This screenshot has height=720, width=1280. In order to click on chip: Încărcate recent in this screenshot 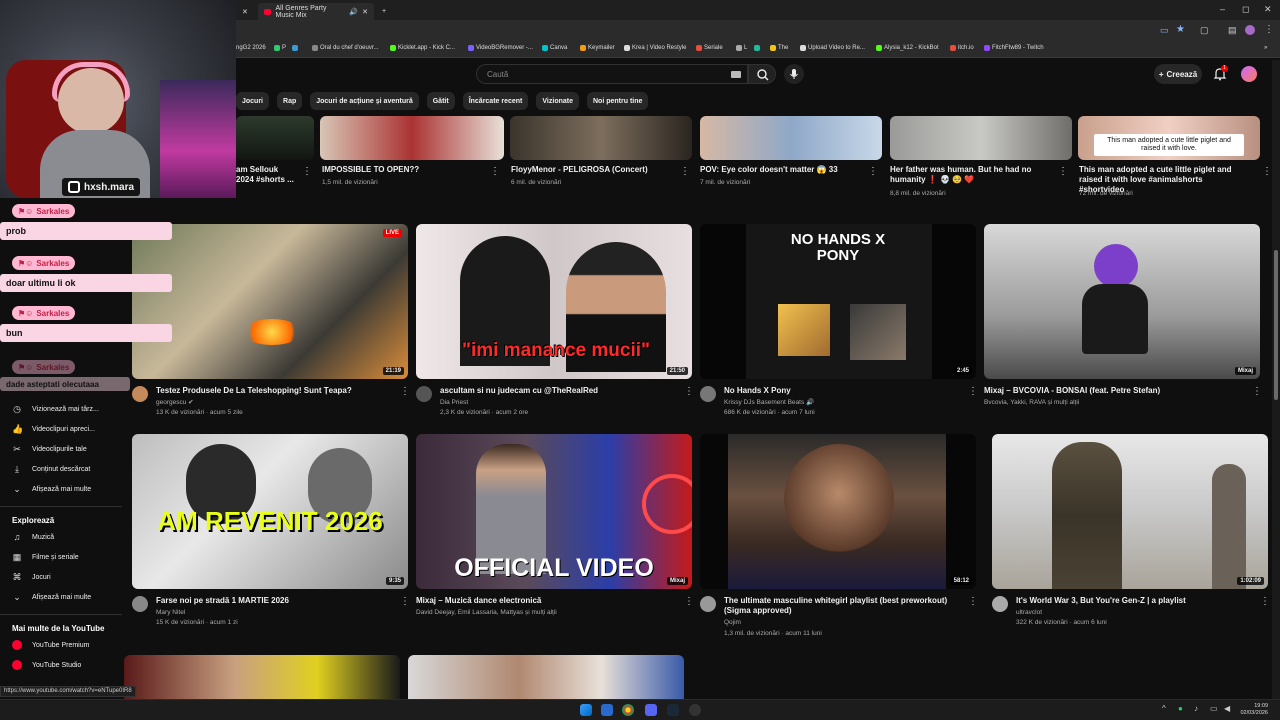, I will do `click(495, 101)`.